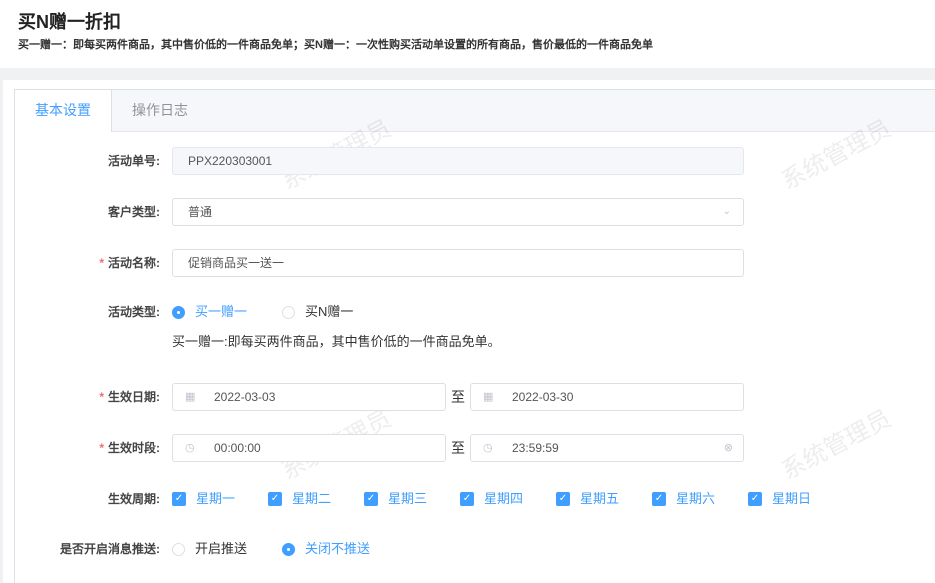 This screenshot has width=935, height=583. Describe the element at coordinates (467, 397) in the screenshot. I see `row-date: * 生效日期: ▦ 2022-03-03 至 ▦ 2022-03-30` at that location.